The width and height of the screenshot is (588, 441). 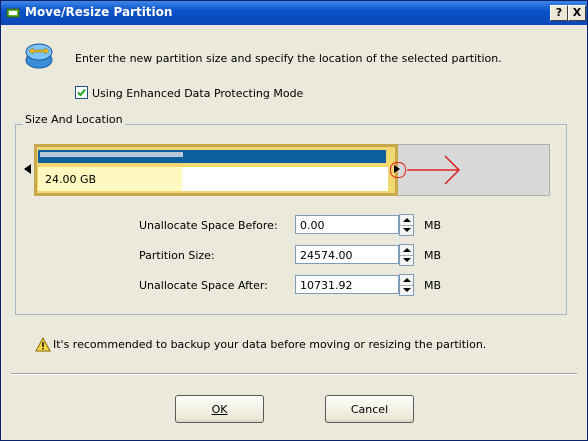 I want to click on unallocate-after-label: Unallocate Space After:, so click(x=203, y=285).